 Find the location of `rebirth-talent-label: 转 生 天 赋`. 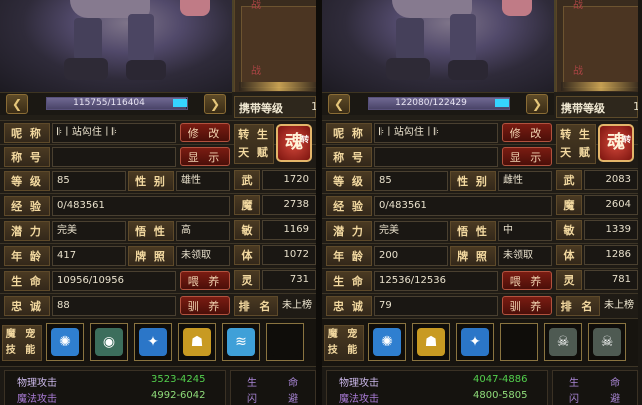

rebirth-talent-label: 转 生 天 赋 is located at coordinates (576, 144).